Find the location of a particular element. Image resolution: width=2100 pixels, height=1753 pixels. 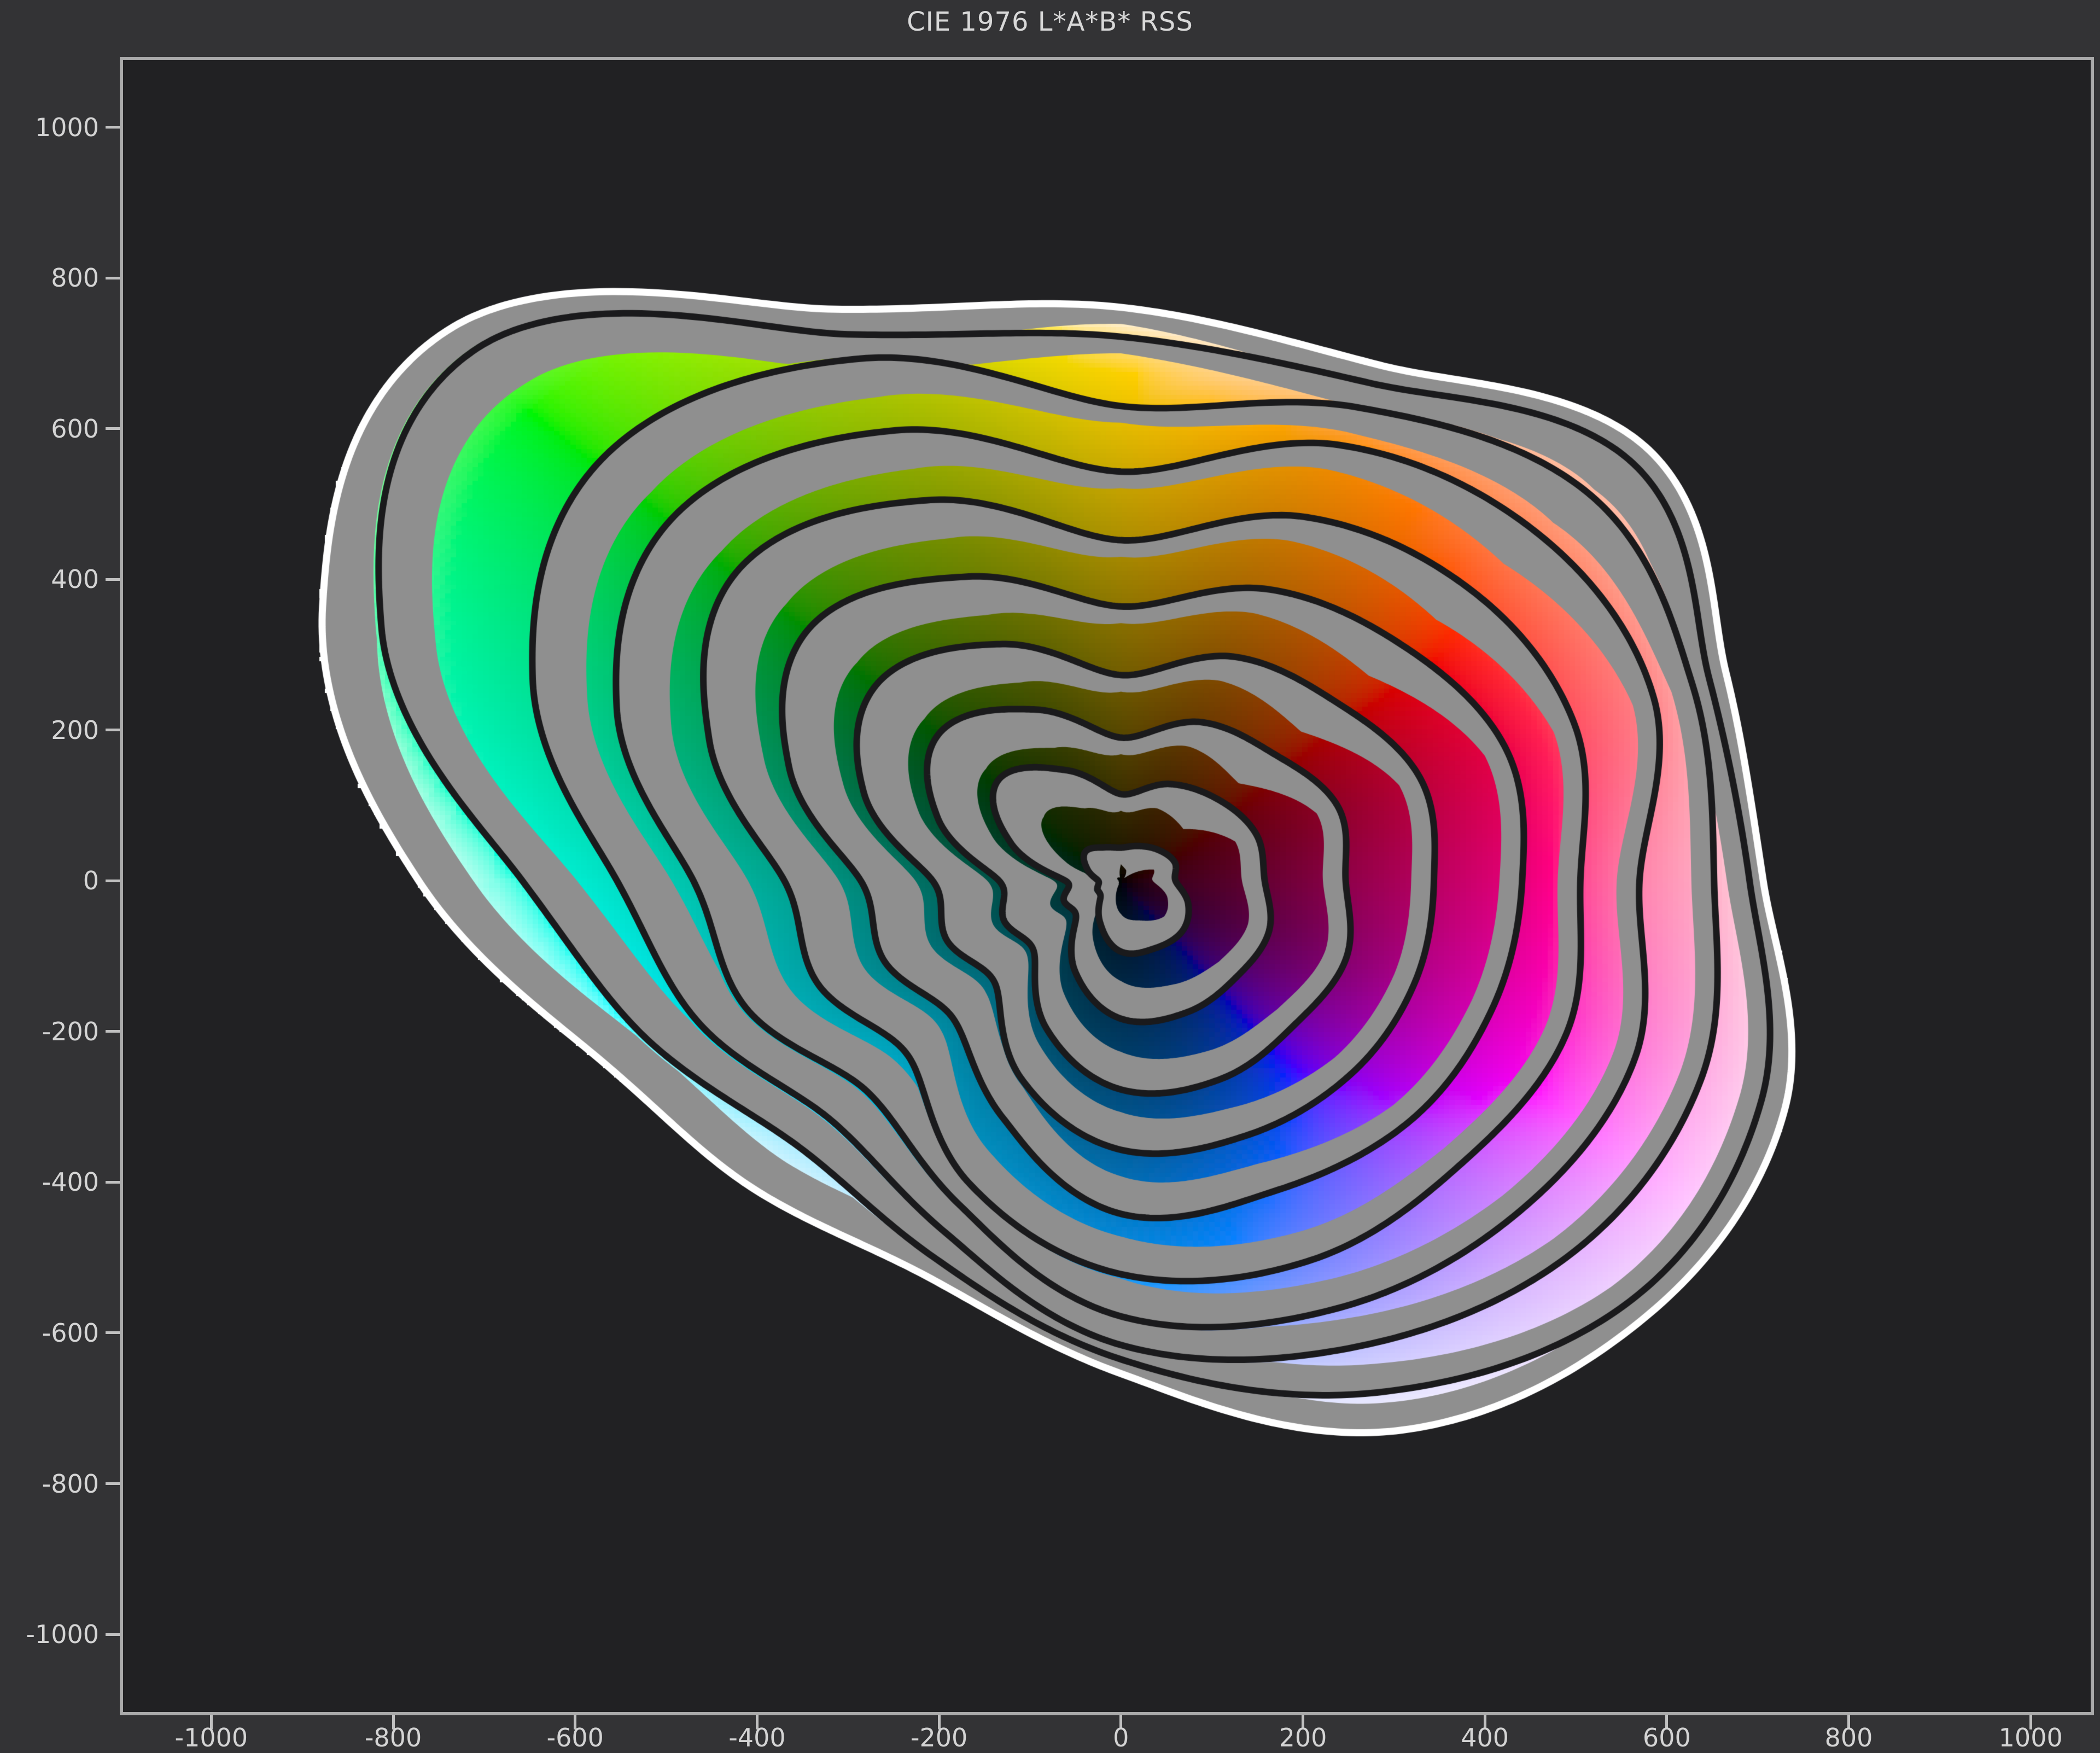

x-tick-label: 800 is located at coordinates (1848, 1737).